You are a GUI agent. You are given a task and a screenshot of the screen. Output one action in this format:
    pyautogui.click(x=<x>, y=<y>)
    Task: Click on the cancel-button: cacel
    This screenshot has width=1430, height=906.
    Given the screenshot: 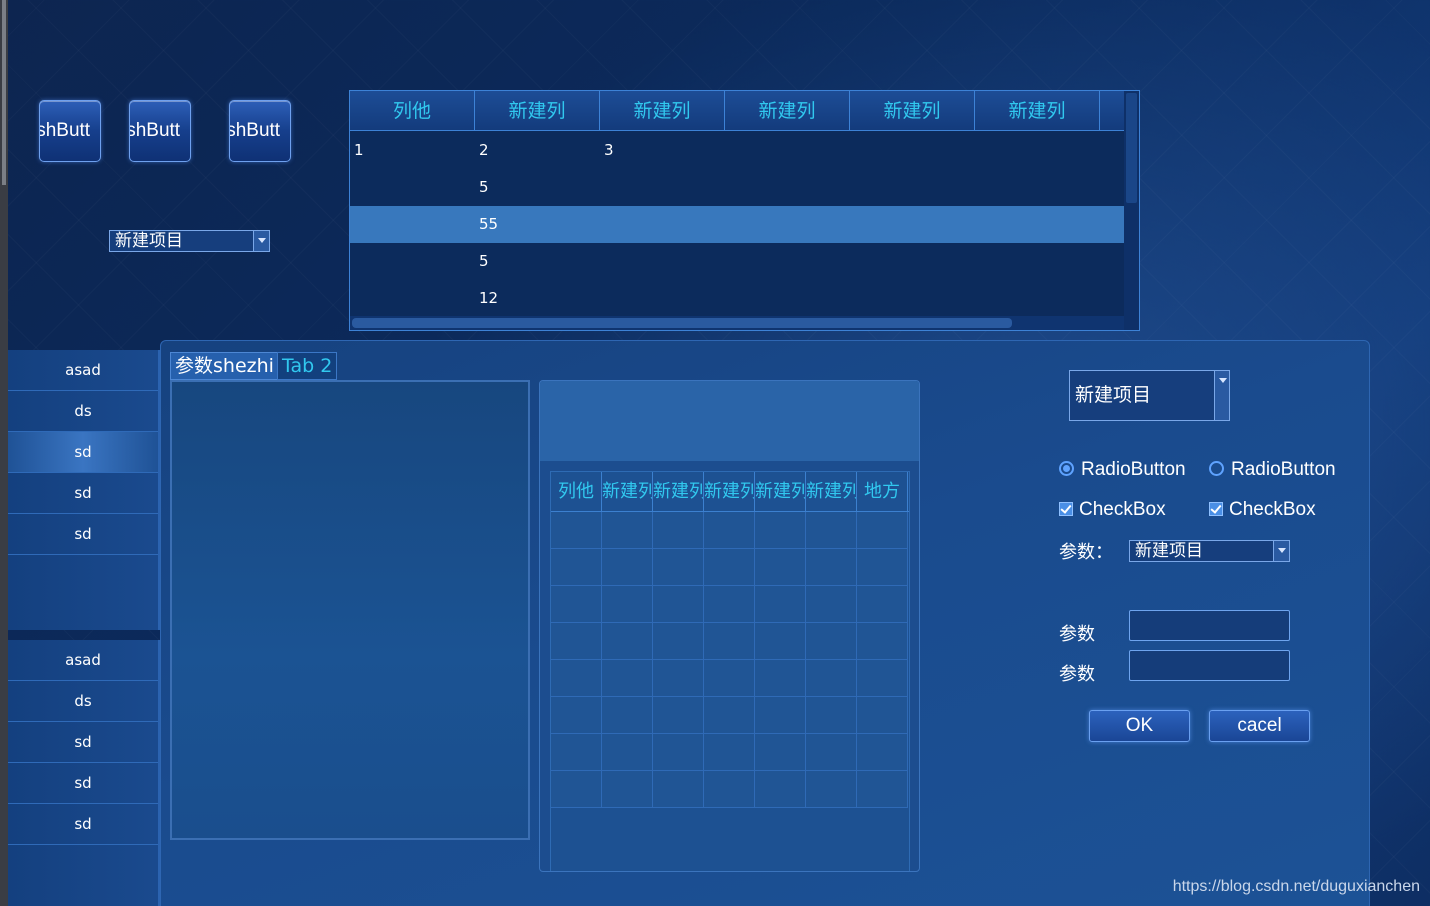 What is the action you would take?
    pyautogui.click(x=1259, y=726)
    